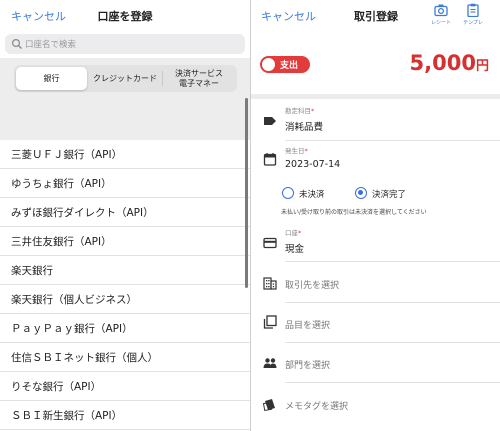 This screenshot has width=500, height=431. What do you see at coordinates (289, 66) in the screenshot?
I see `toggle-label: 支出` at bounding box center [289, 66].